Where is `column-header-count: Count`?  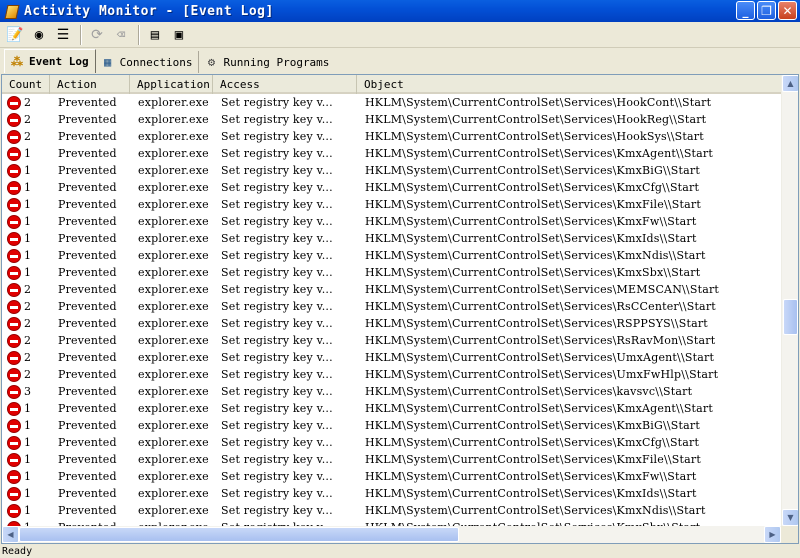
column-header-count: Count is located at coordinates (26, 84).